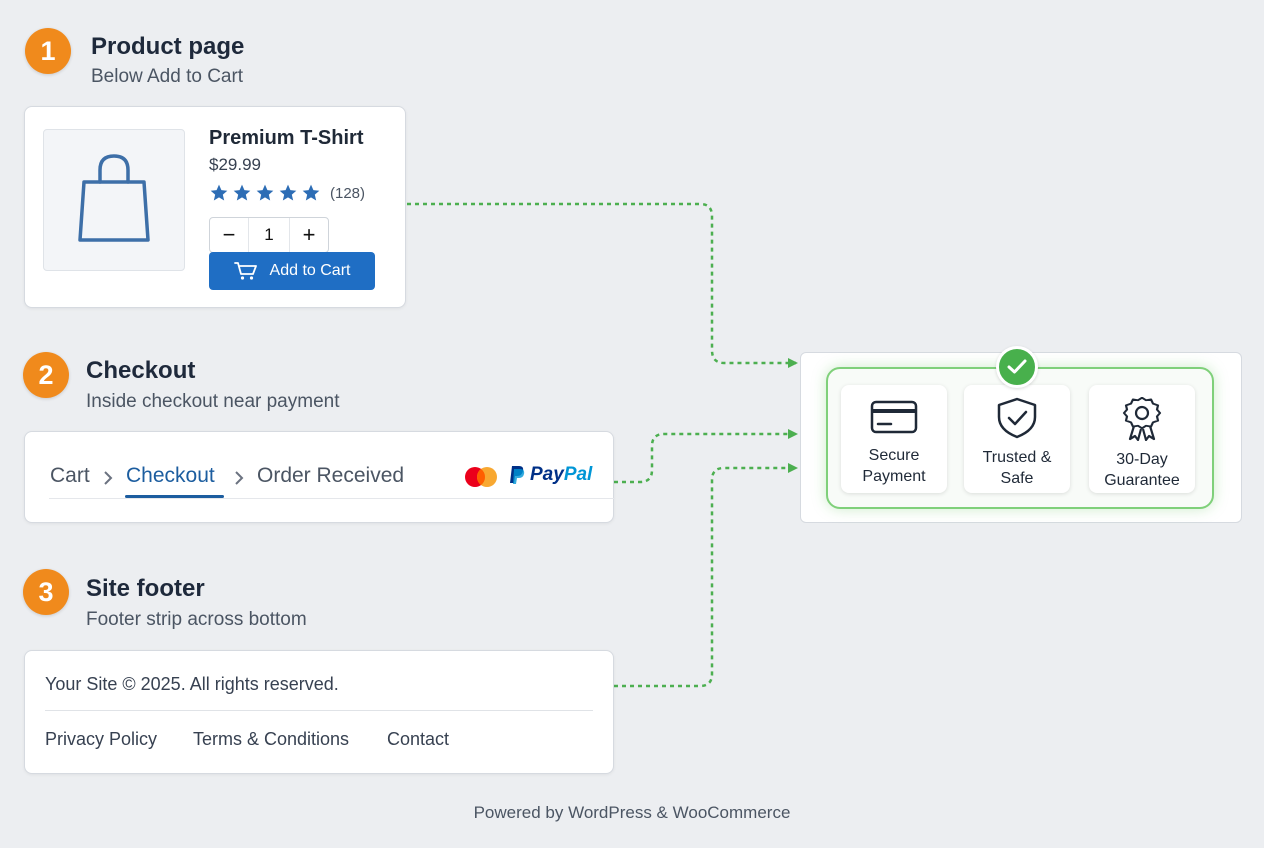  I want to click on trust-badge-label: Secure Payment, so click(894, 466).